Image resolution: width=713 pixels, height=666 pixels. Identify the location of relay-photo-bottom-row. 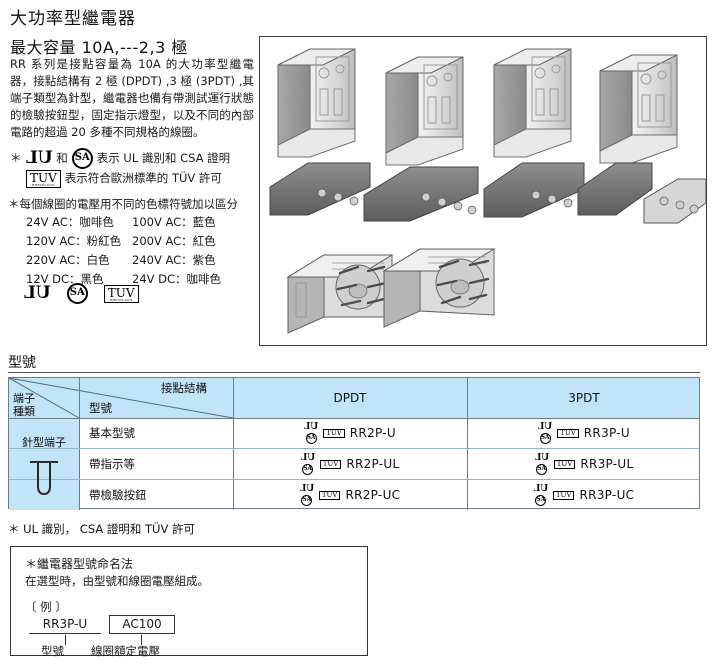
(391, 291).